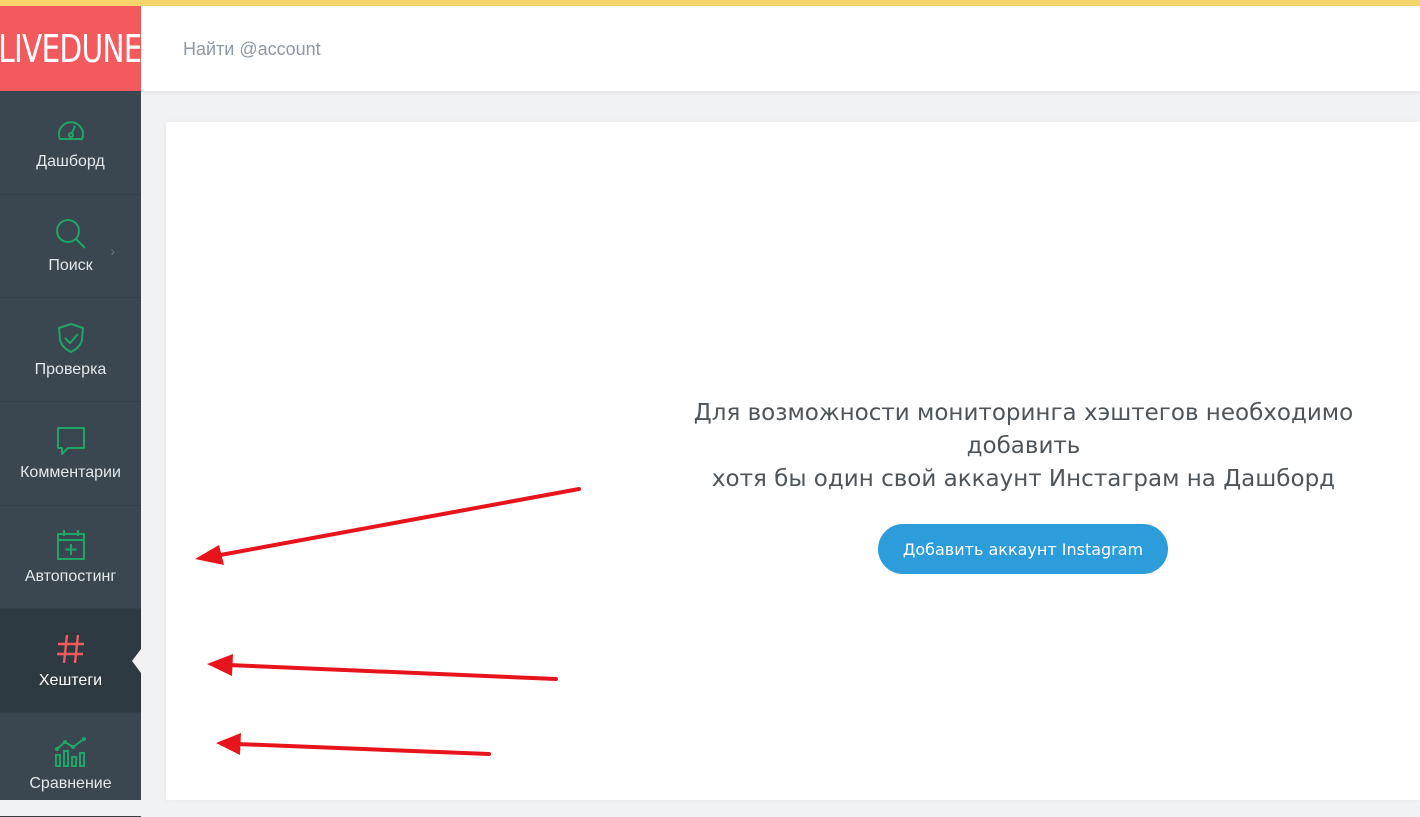 This screenshot has height=817, width=1420. I want to click on chevron-right-icon: ›, so click(112, 250).